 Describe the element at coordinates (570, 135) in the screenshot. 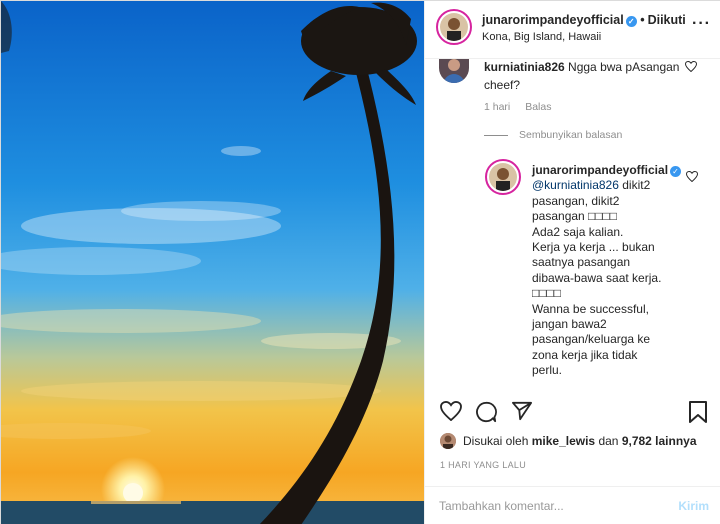

I see `hide-replies-button: Sembunyikan balasan` at that location.